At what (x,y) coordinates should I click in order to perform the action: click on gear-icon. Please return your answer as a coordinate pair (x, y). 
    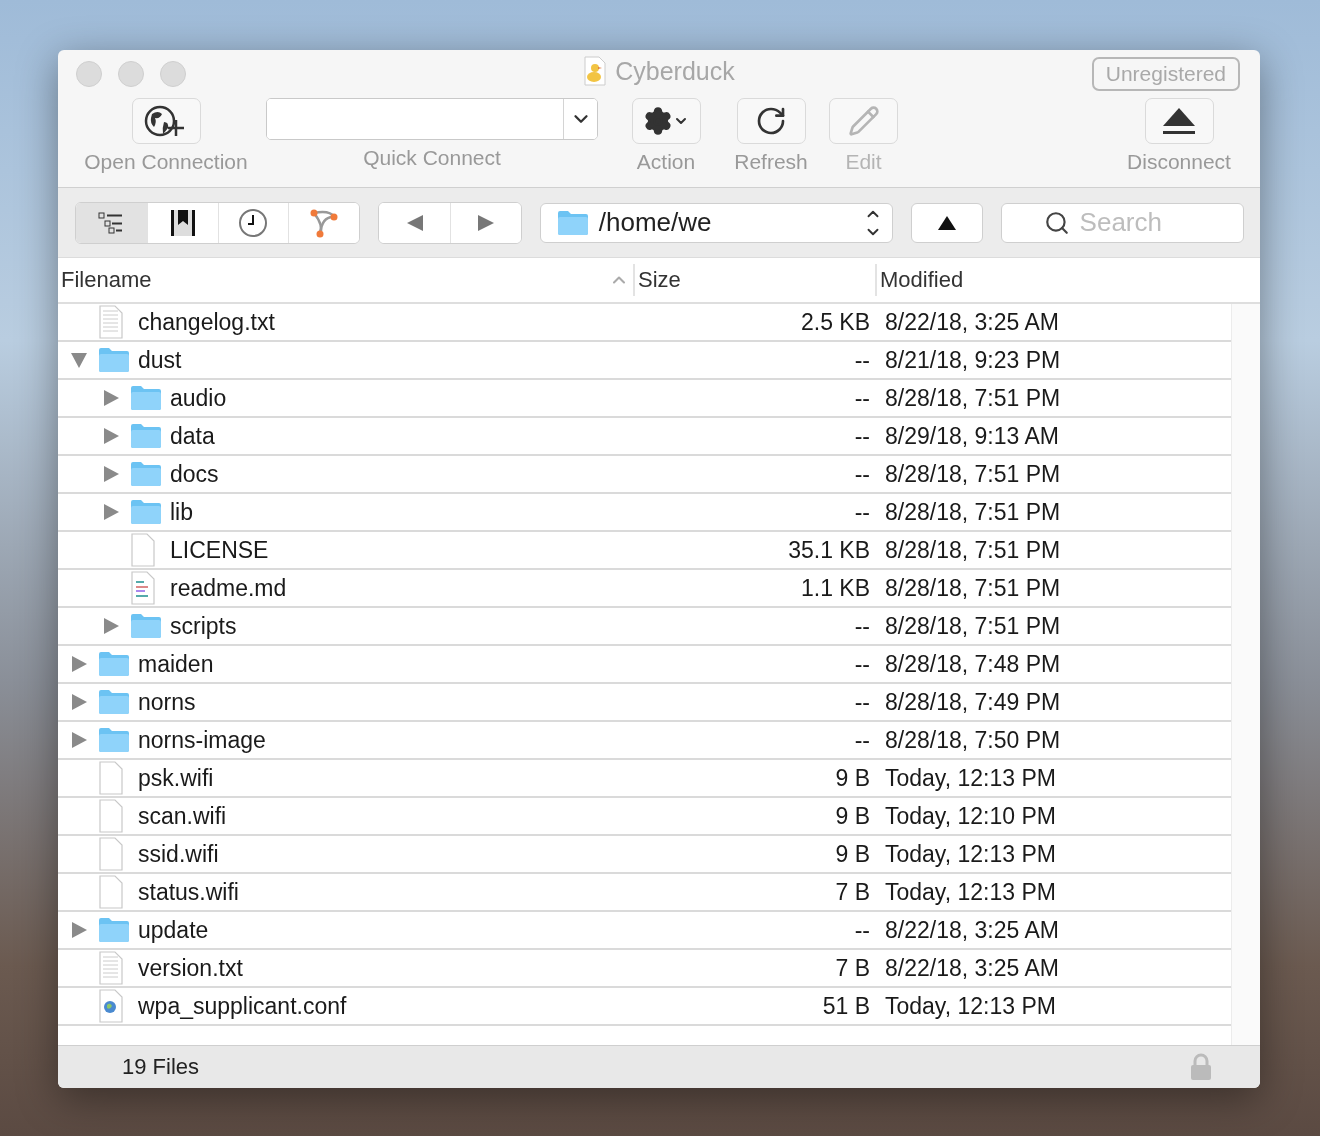
    Looking at the image, I should click on (666, 121).